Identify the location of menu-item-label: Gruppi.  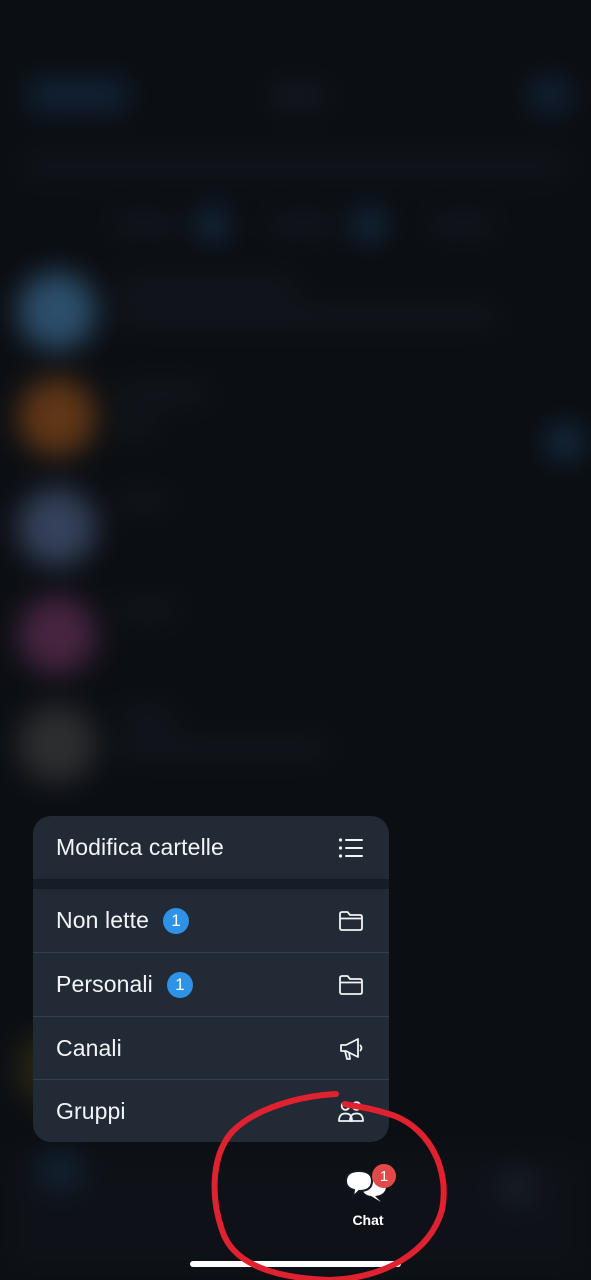
(91, 1111).